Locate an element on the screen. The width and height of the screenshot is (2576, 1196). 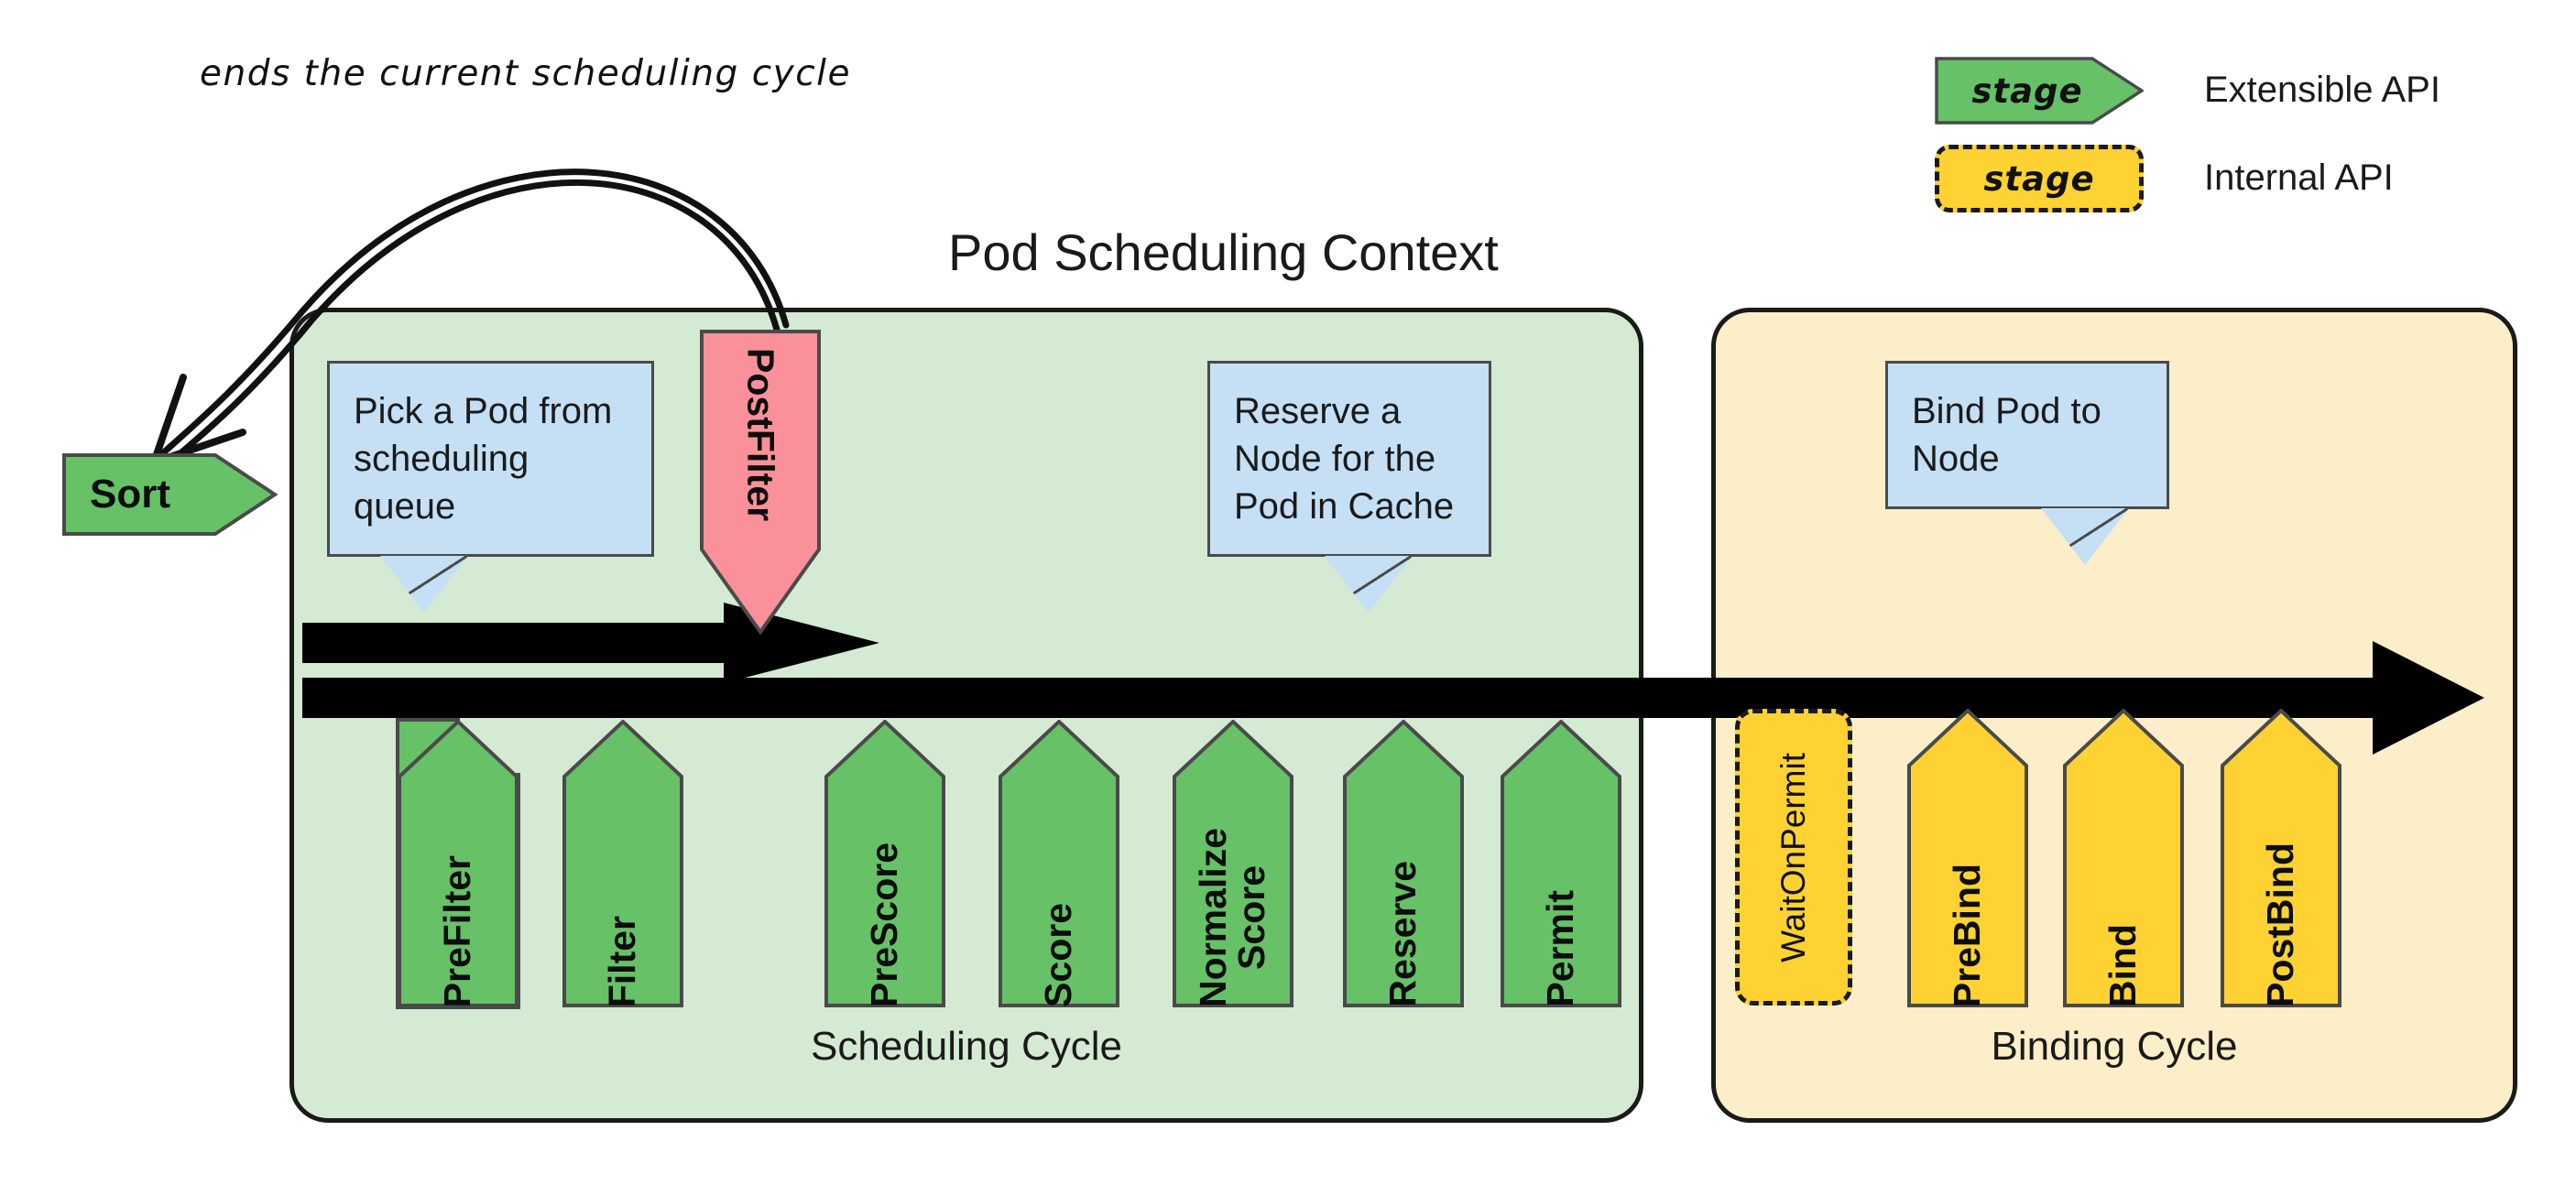
callout-text: Bind Pod to Node is located at coordinates (2027, 435).